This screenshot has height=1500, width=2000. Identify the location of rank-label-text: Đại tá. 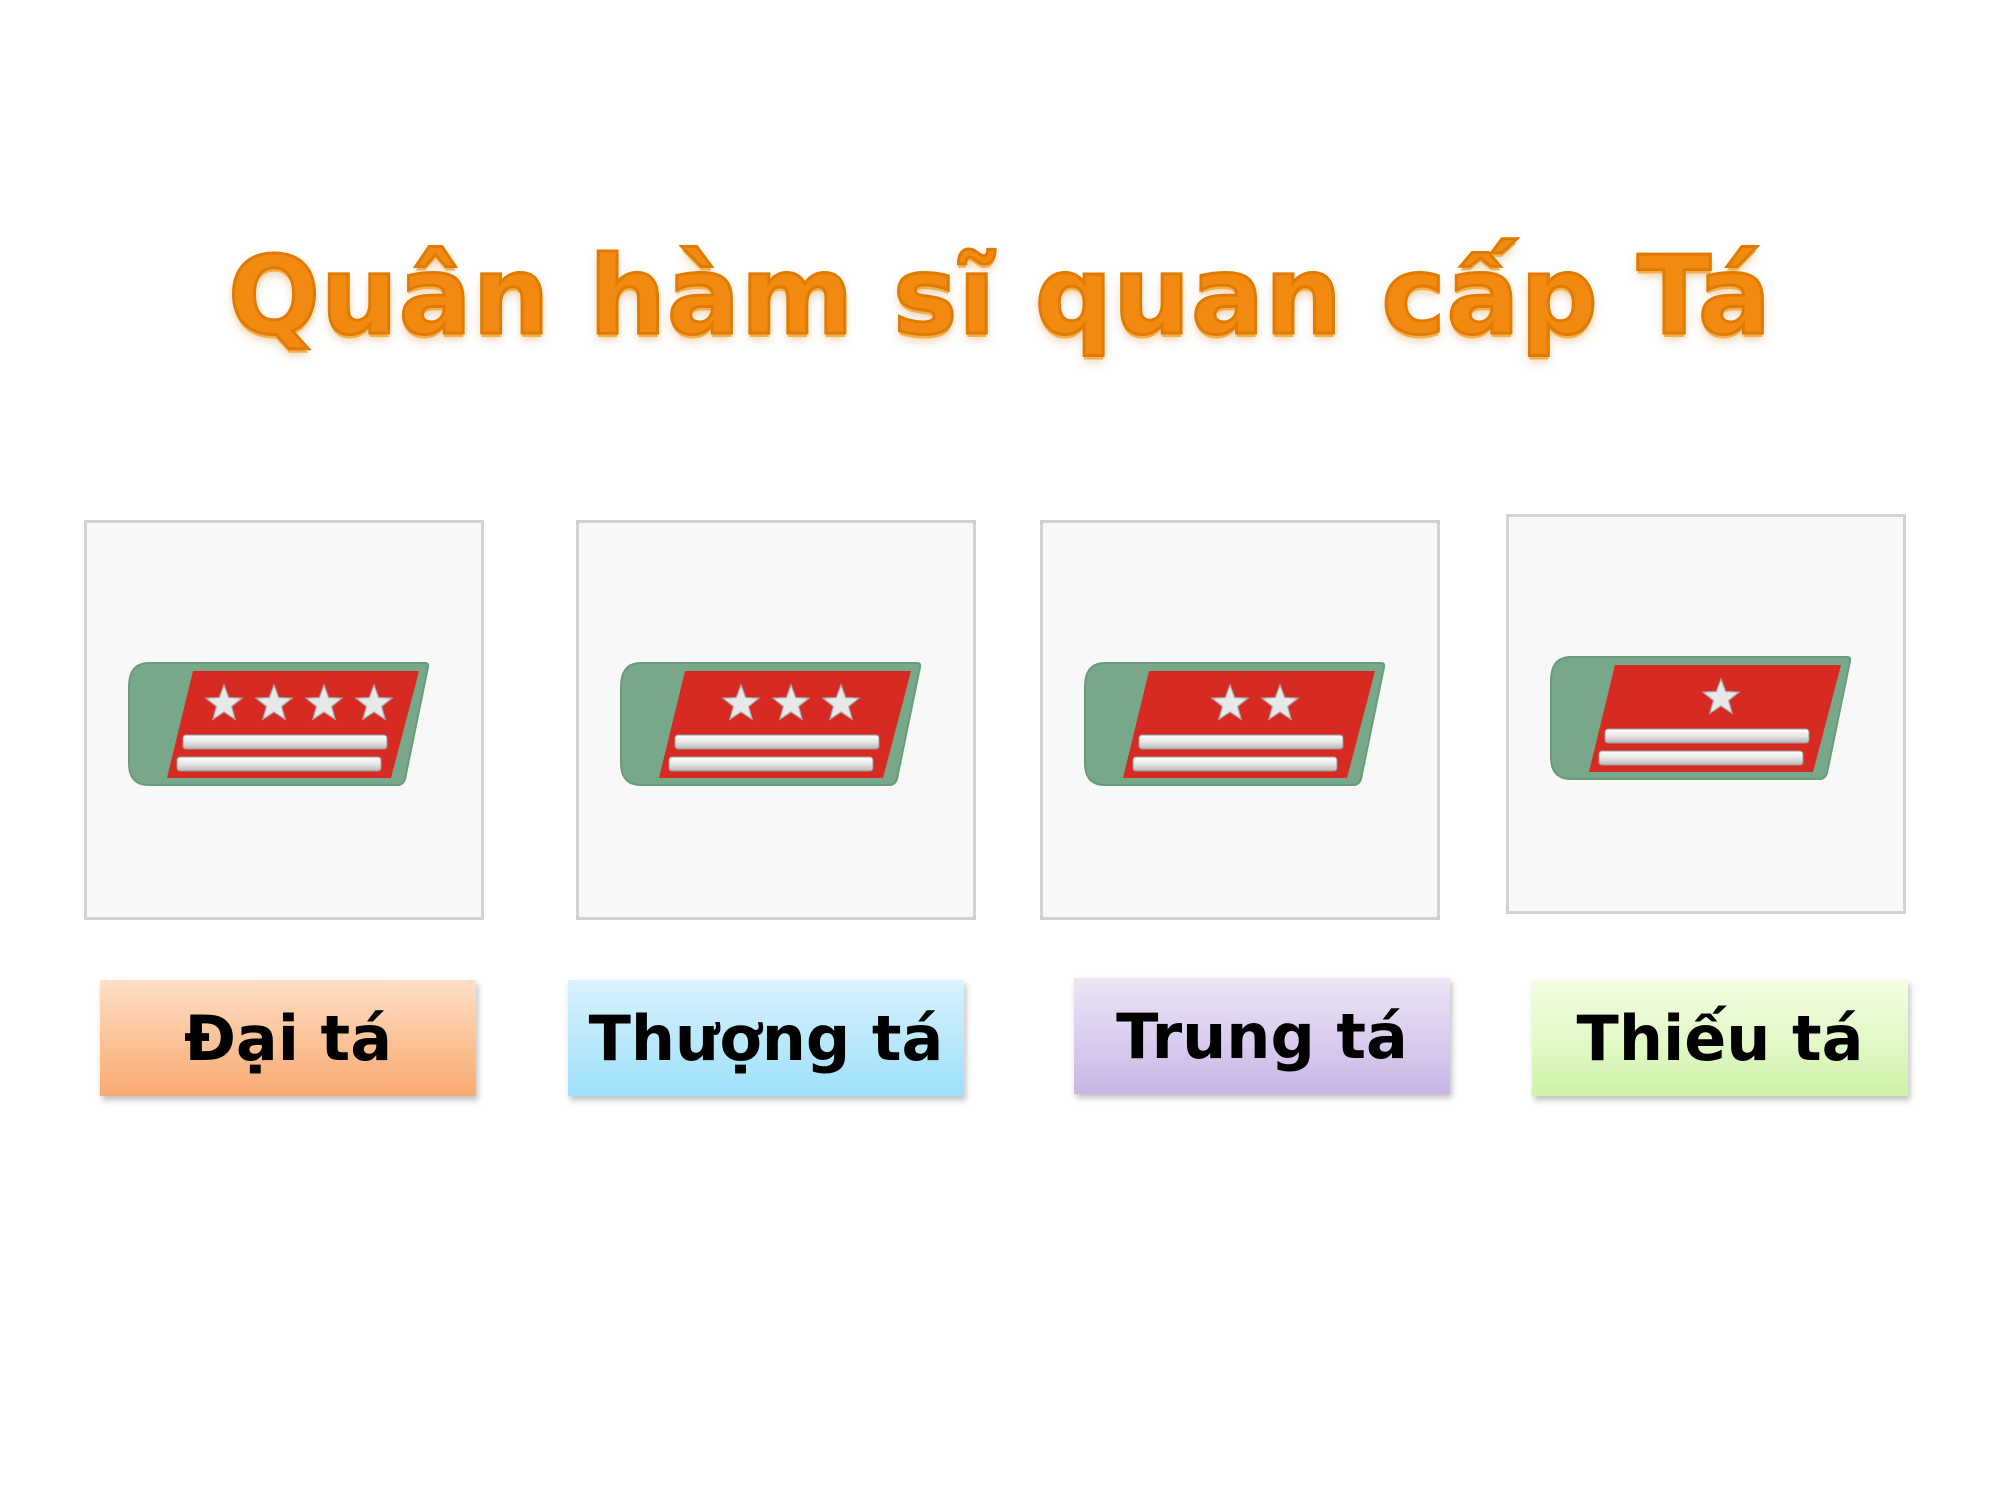
(288, 1038).